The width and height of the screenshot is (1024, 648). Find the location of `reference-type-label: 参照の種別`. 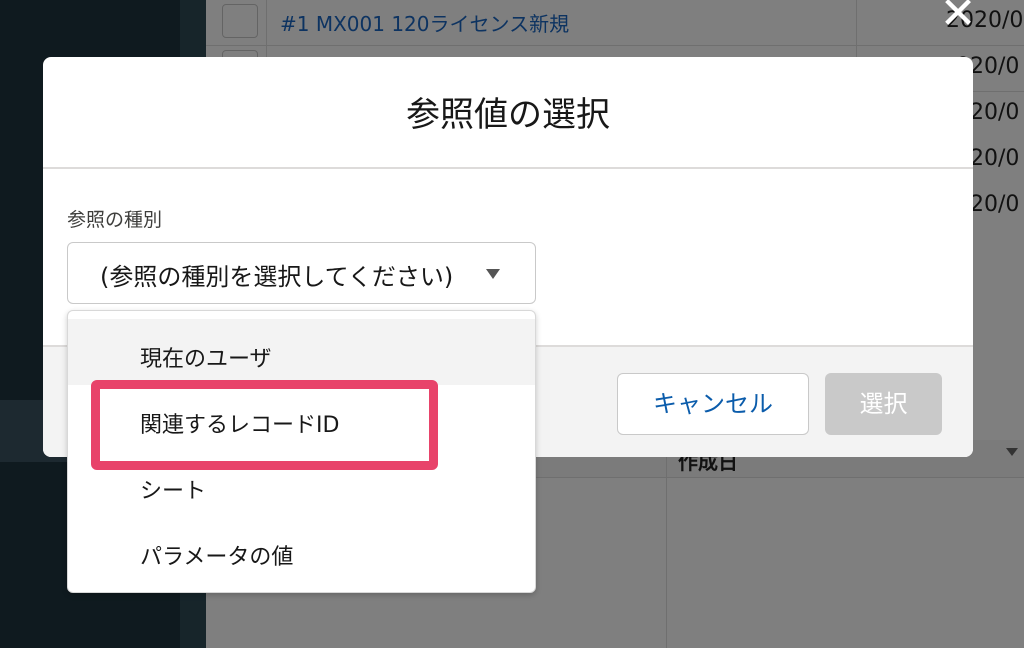

reference-type-label: 参照の種別 is located at coordinates (115, 220).